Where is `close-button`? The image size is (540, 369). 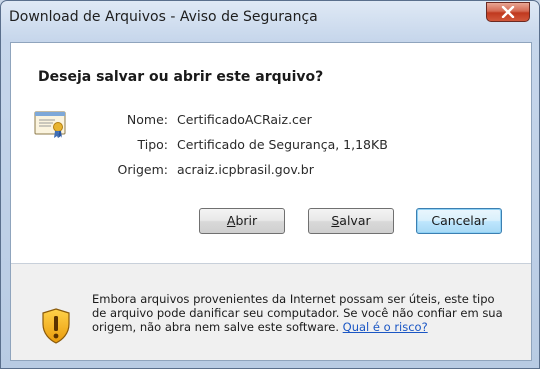
close-button is located at coordinates (508, 12).